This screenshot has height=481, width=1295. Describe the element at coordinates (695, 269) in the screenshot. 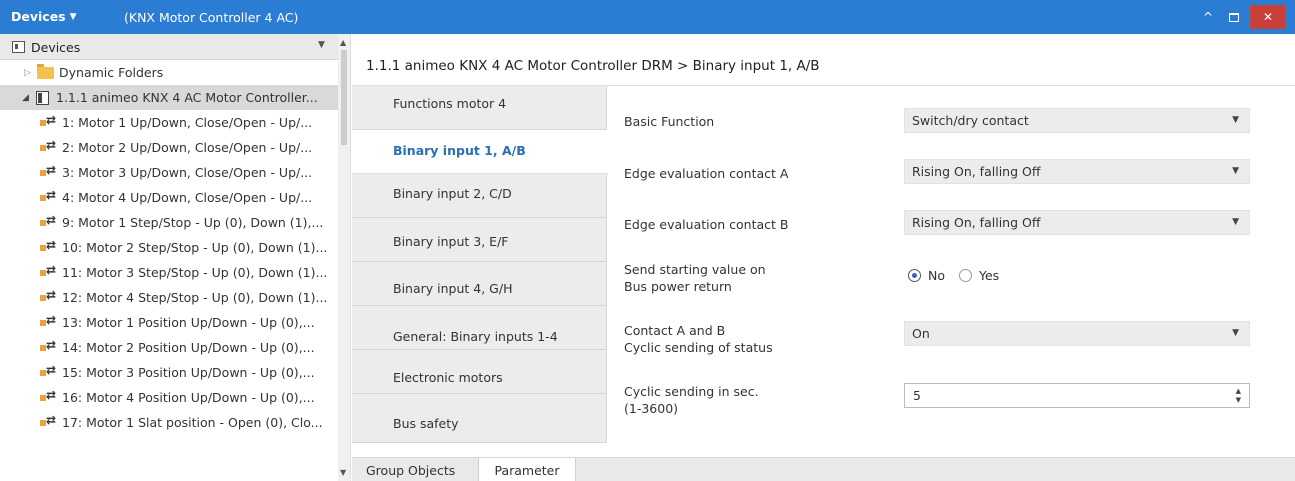

I see `param-label-line: Send starting value on` at that location.